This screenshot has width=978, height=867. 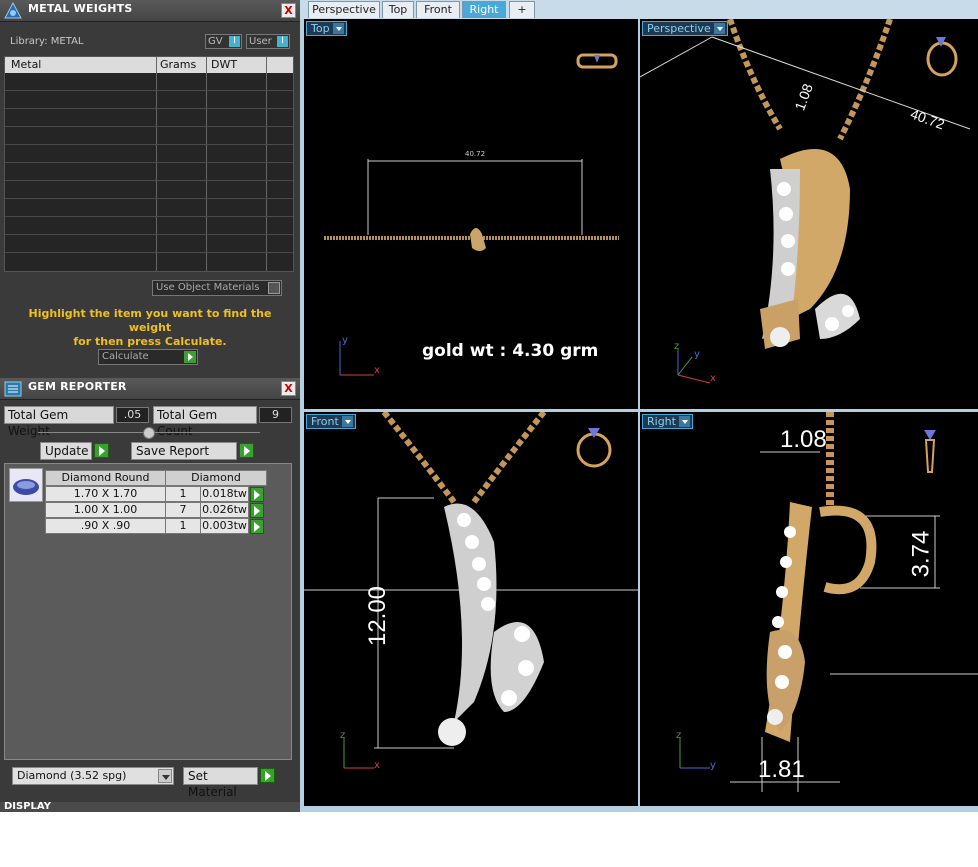 What do you see at coordinates (234, 41) in the screenshot?
I see `gv-switch-icon: I` at bounding box center [234, 41].